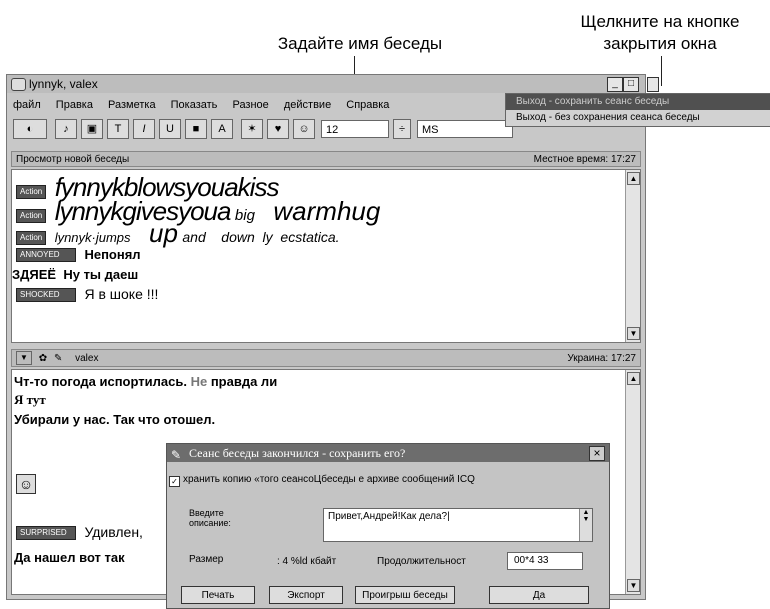 Image resolution: width=770 pixels, height=609 pixels. I want to click on input-line-2: Я тут, so click(30, 399).